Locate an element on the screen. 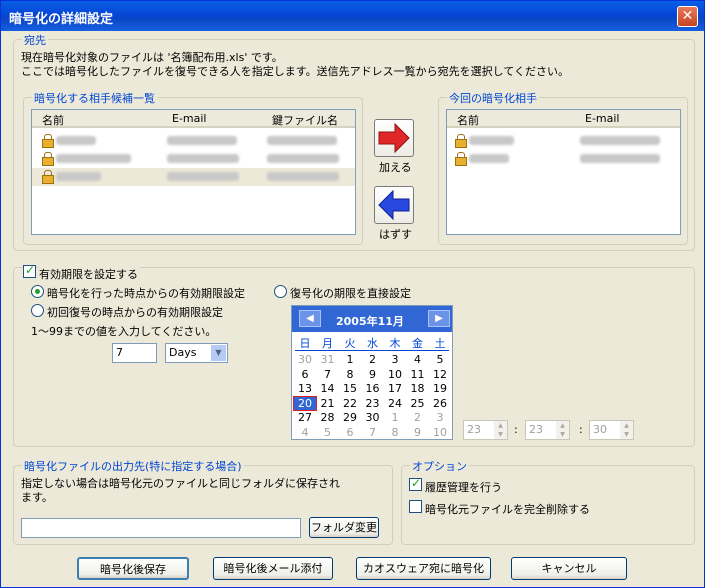 Image resolution: width=705 pixels, height=588 pixels. right-arrow-icon is located at coordinates (394, 138).